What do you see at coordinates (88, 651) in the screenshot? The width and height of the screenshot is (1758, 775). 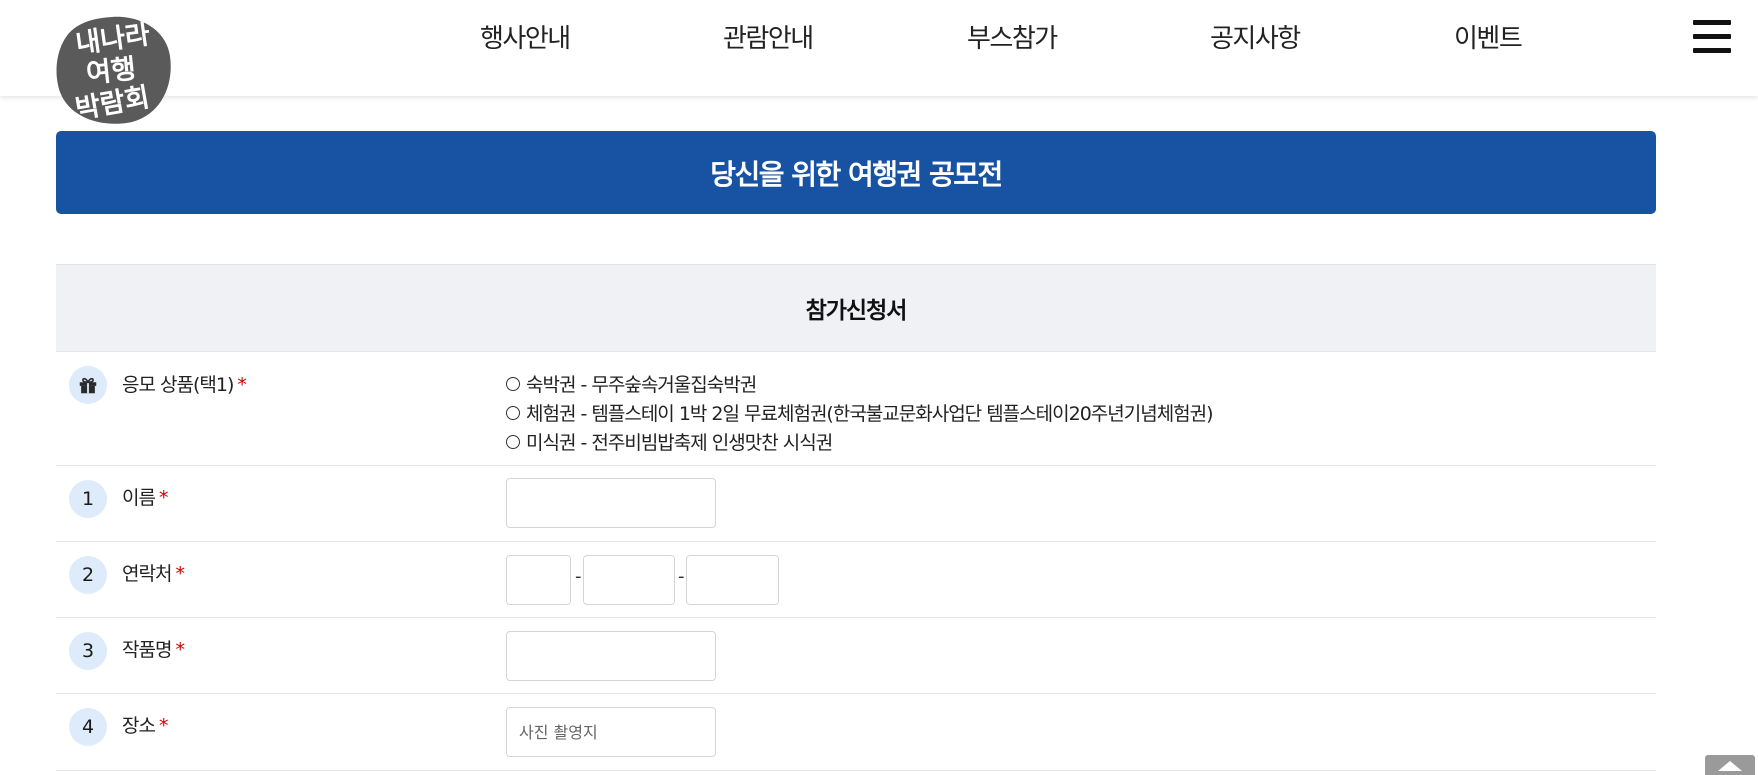 I see `row-number-badge: 3` at bounding box center [88, 651].